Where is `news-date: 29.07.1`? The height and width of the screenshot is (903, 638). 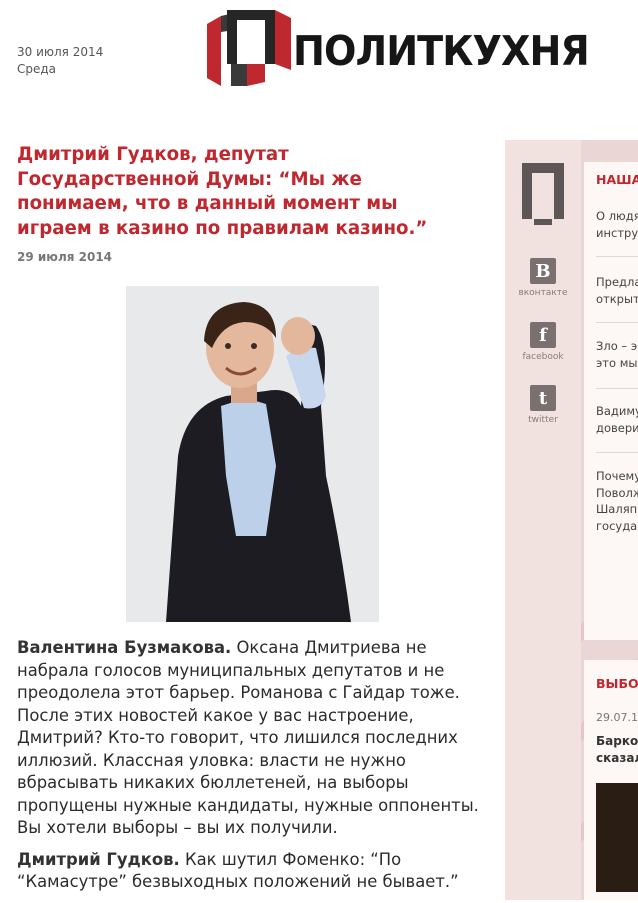
news-date: 29.07.1 is located at coordinates (617, 717).